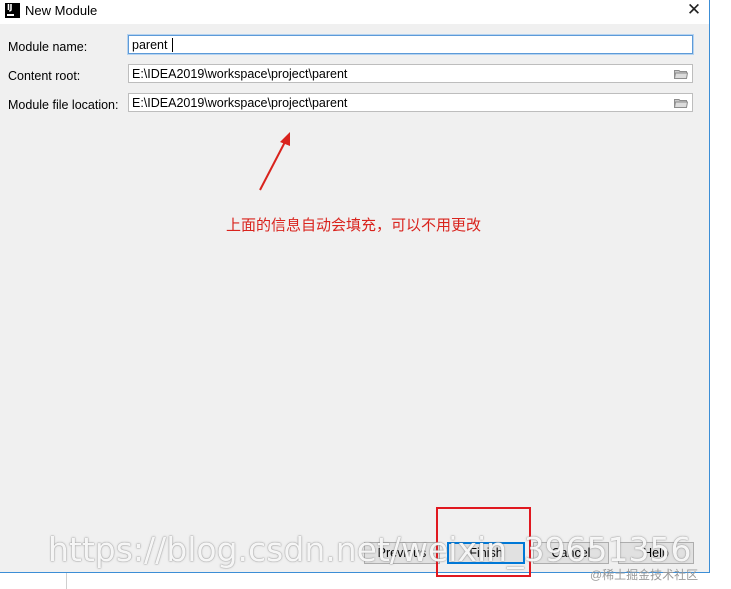 This screenshot has width=731, height=589. I want to click on module-name-label: Module name:, so click(48, 47).